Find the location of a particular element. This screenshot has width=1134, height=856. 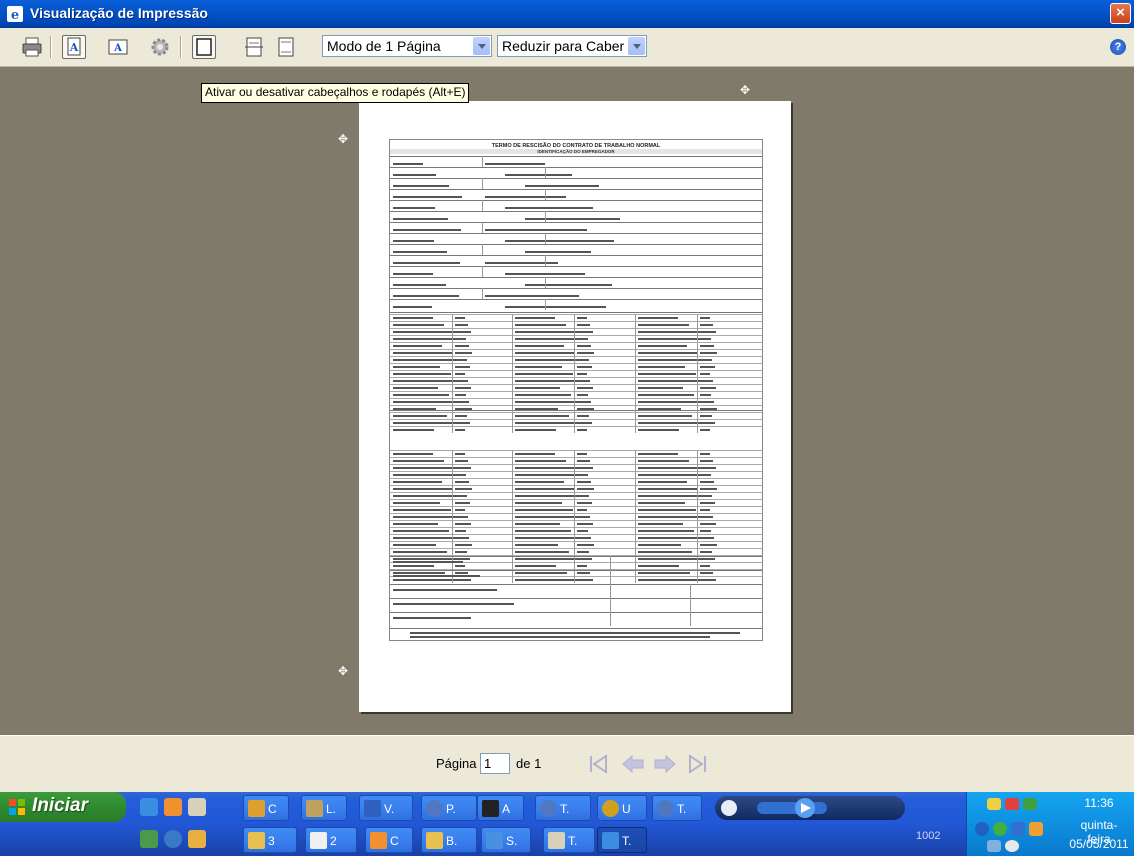

page-number-input: 1 is located at coordinates (495, 763).